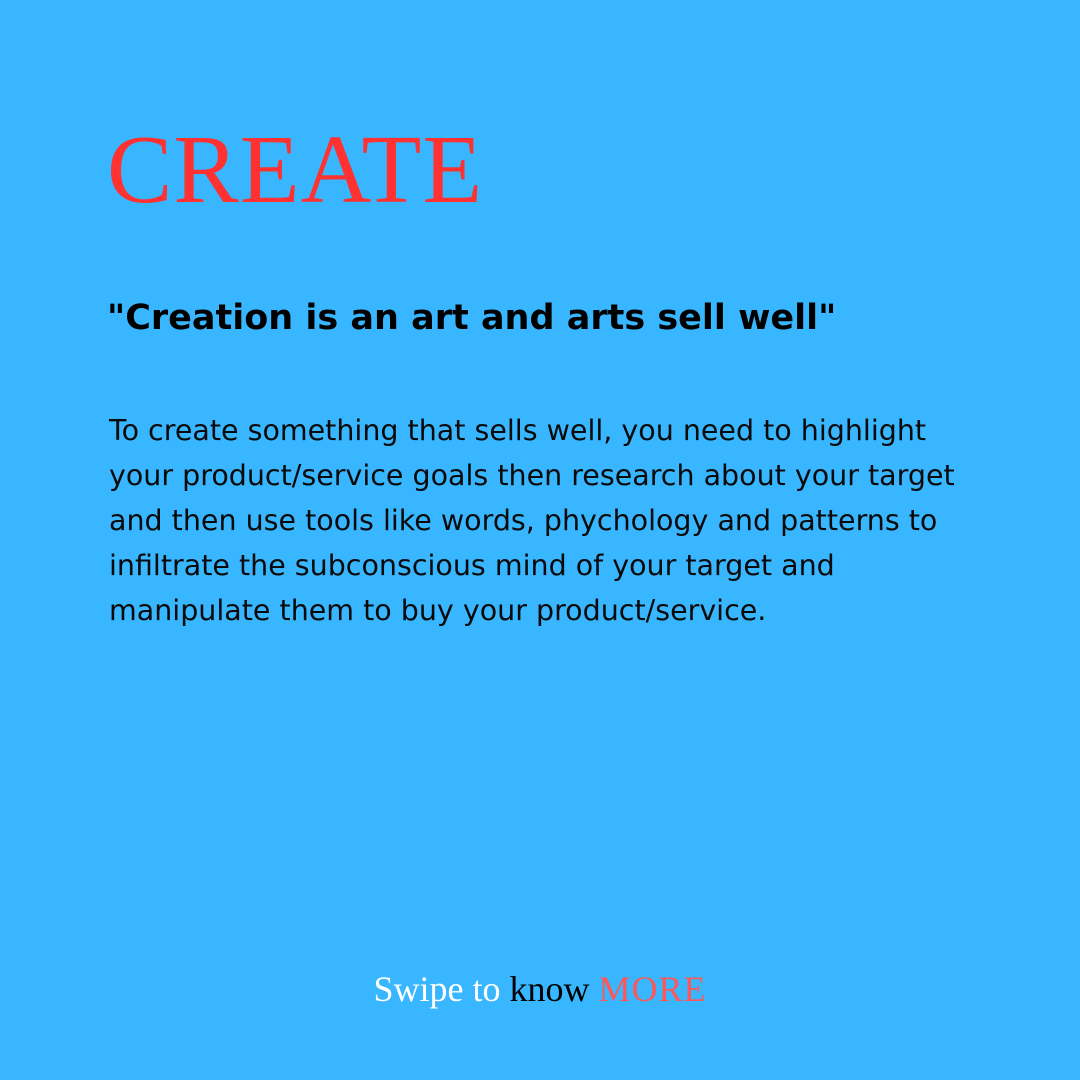 The width and height of the screenshot is (1080, 1080). Describe the element at coordinates (472, 318) in the screenshot. I see `quote-heading: "Creation is an art and arts sell well"` at that location.